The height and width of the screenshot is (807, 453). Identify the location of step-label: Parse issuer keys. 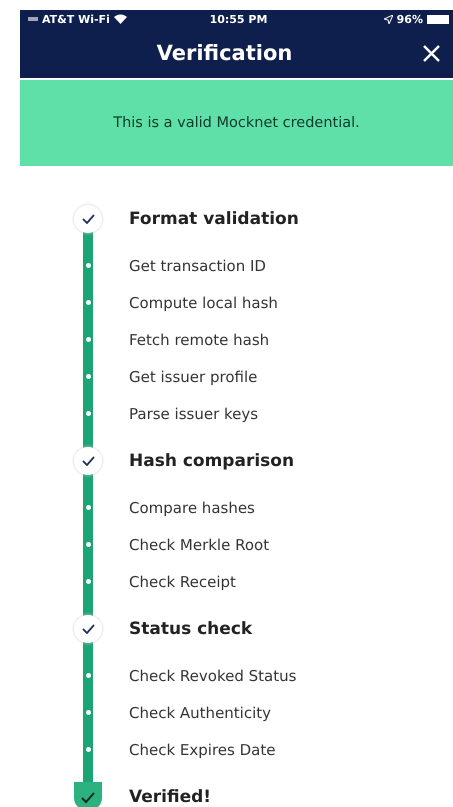
(193, 413).